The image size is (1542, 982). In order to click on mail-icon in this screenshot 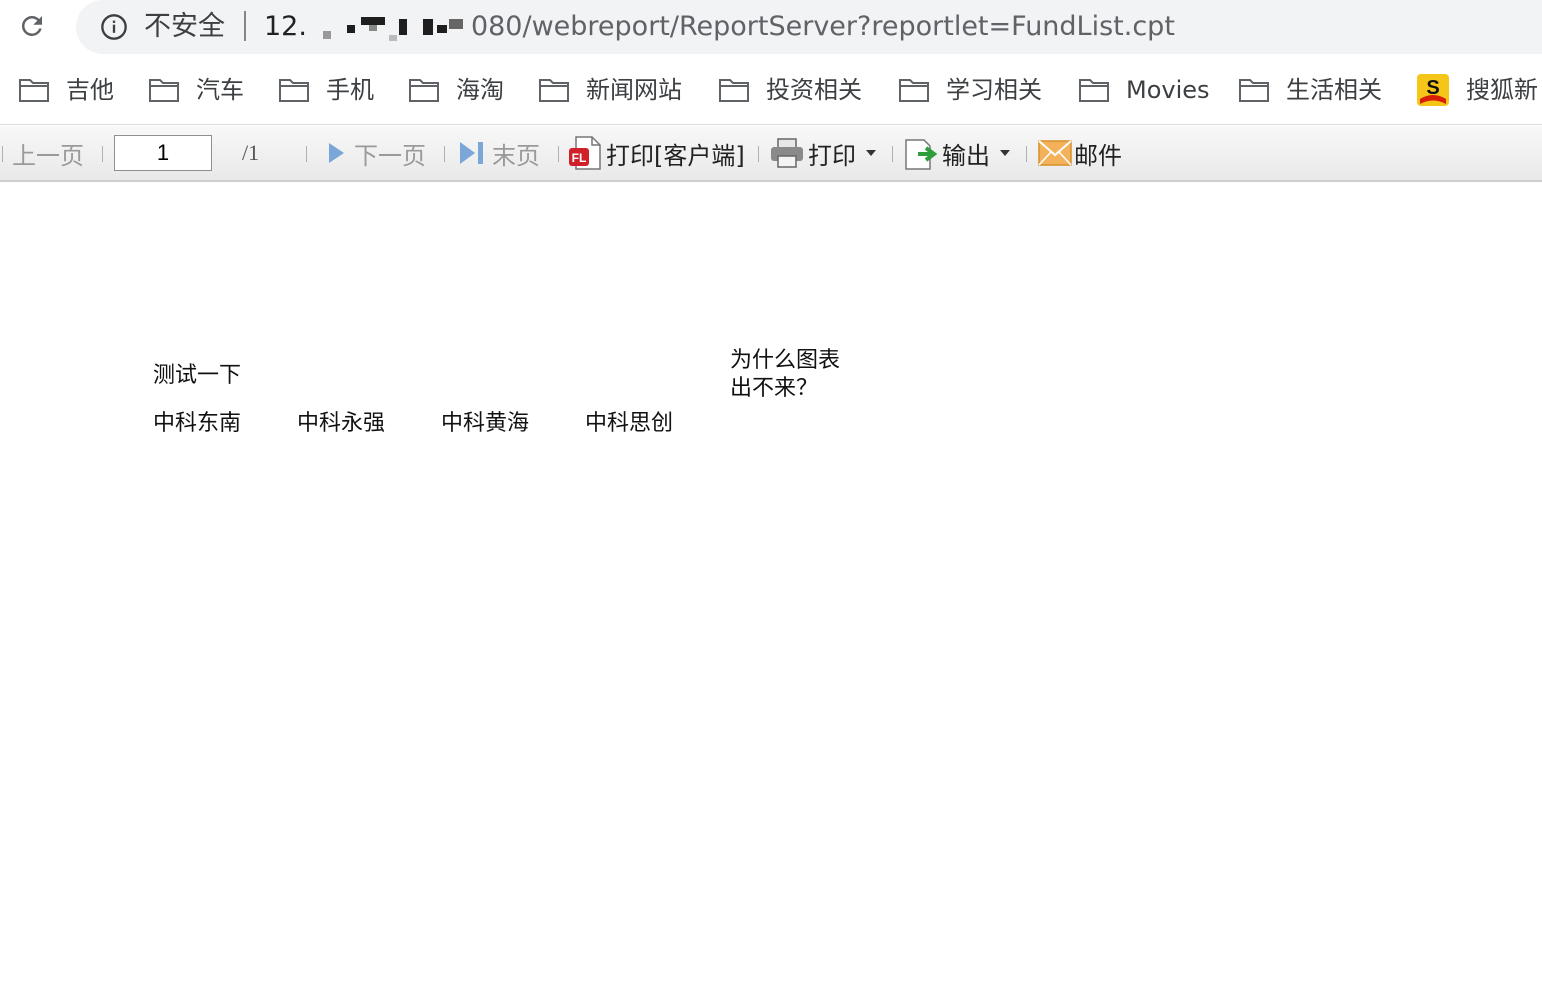, I will do `click(1055, 153)`.